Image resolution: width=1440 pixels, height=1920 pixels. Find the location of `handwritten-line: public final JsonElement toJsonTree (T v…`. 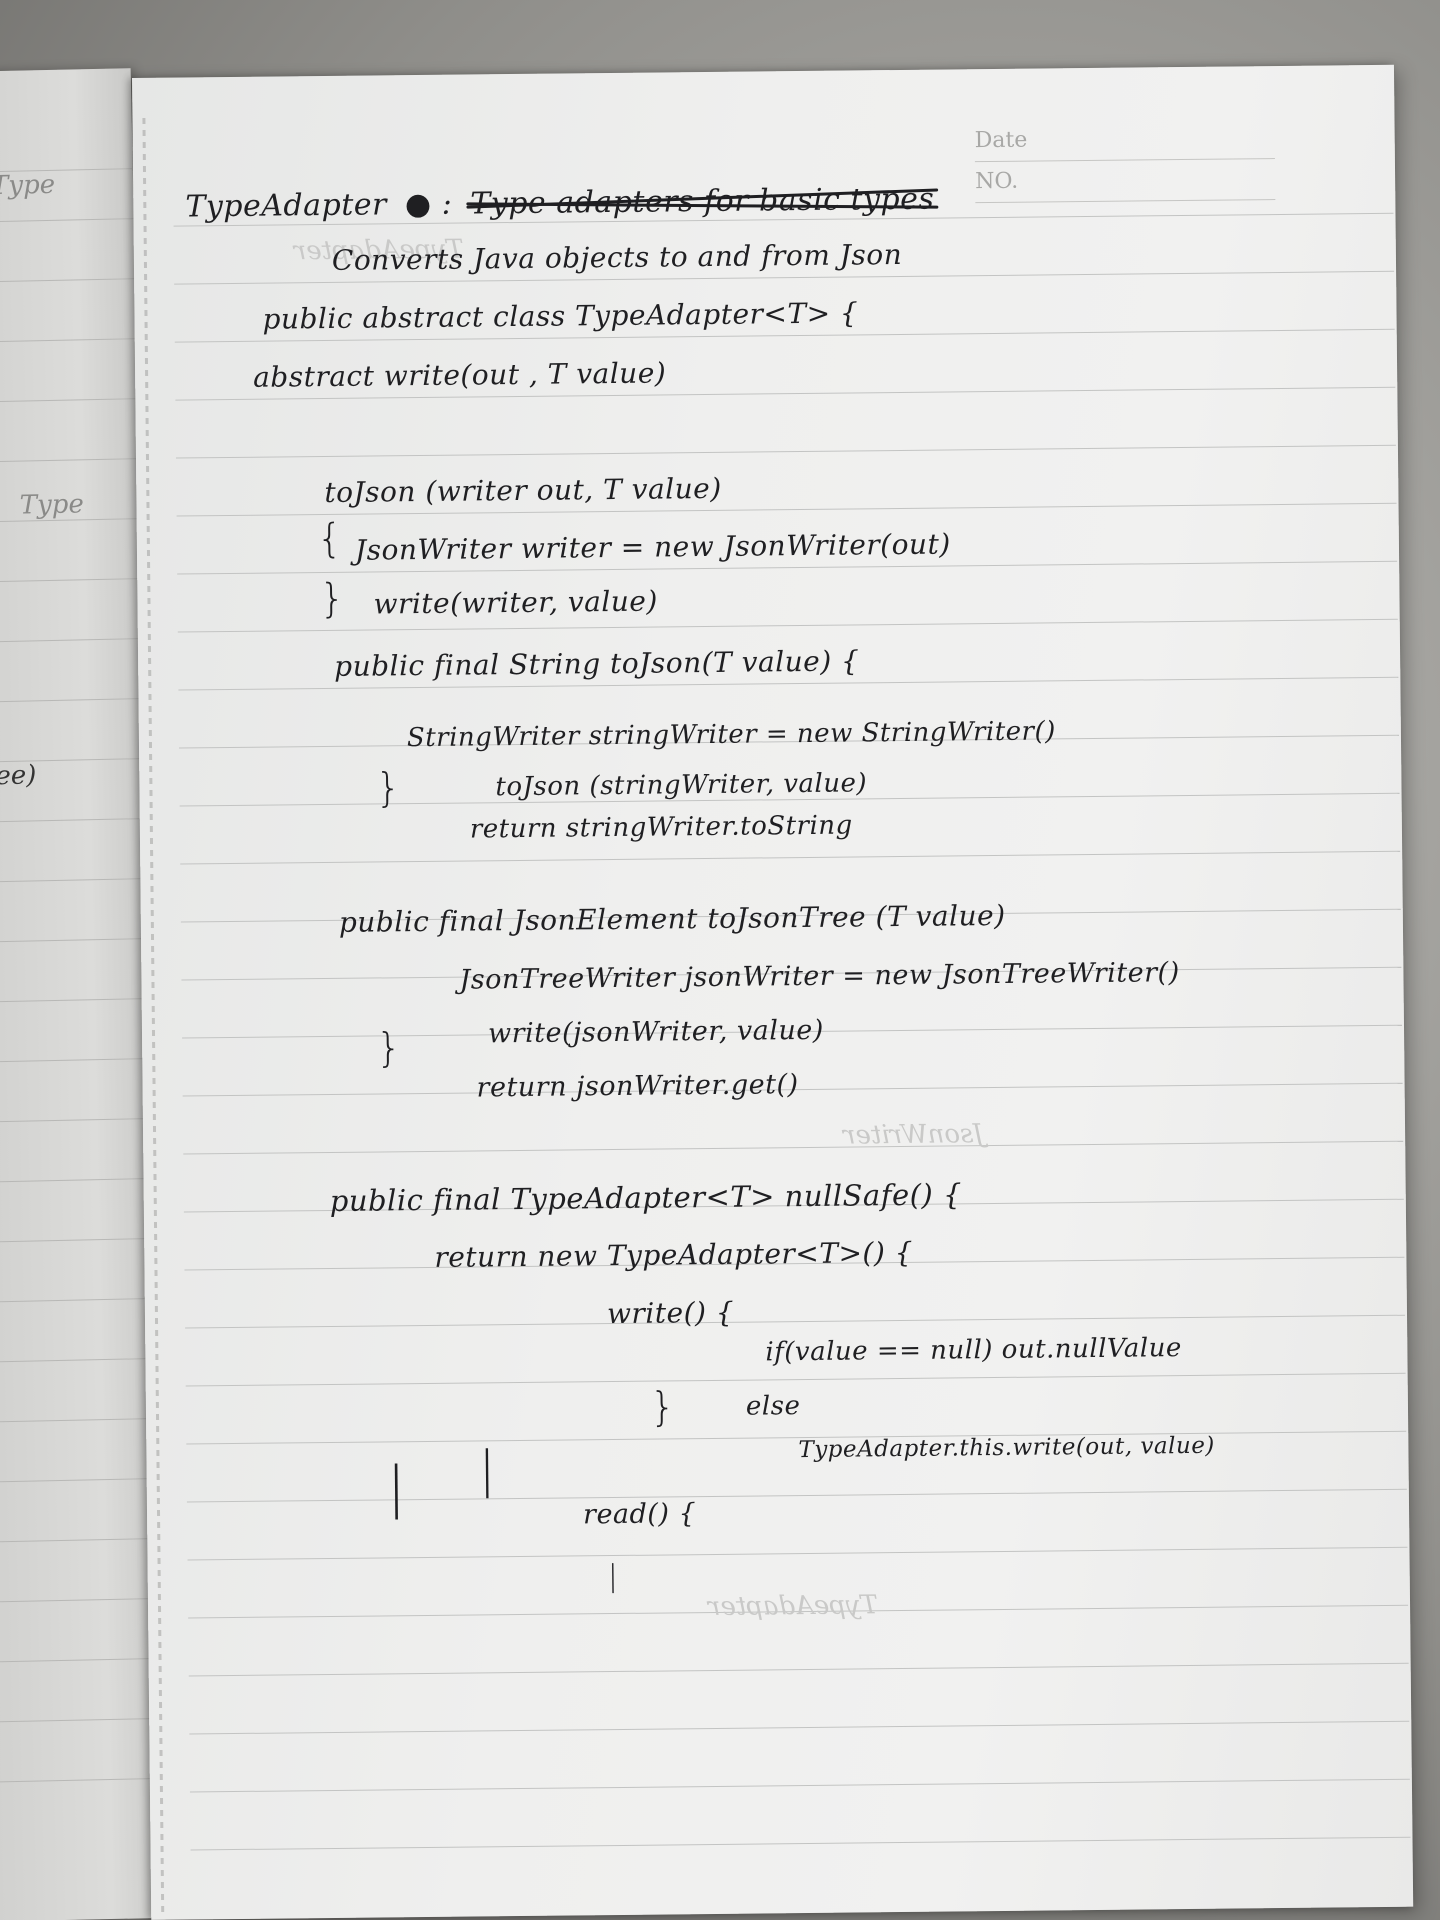

handwritten-line: public final JsonElement toJsonTree (T v… is located at coordinates (672, 918).